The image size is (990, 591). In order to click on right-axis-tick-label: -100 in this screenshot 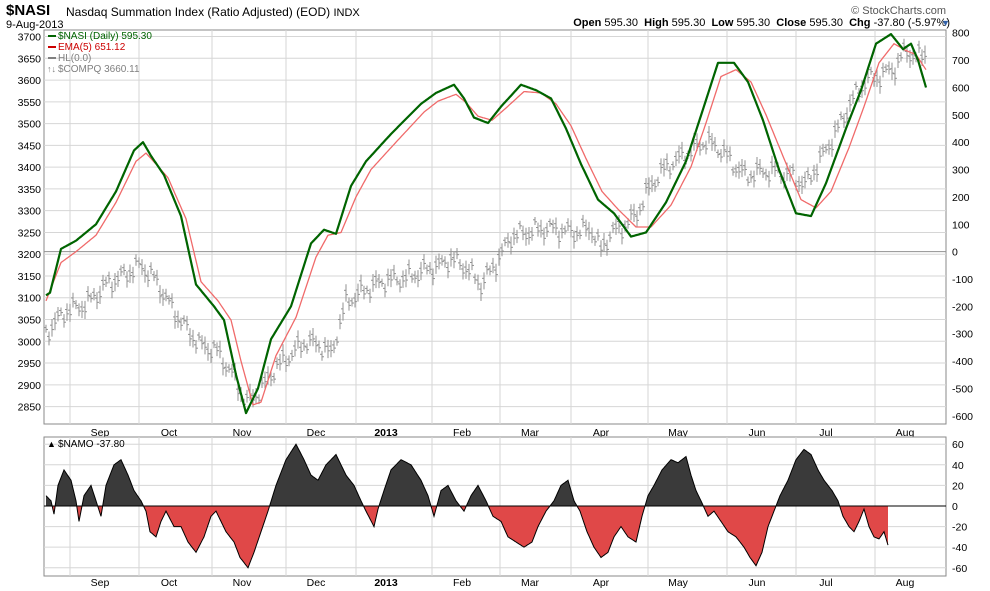, I will do `click(962, 280)`.